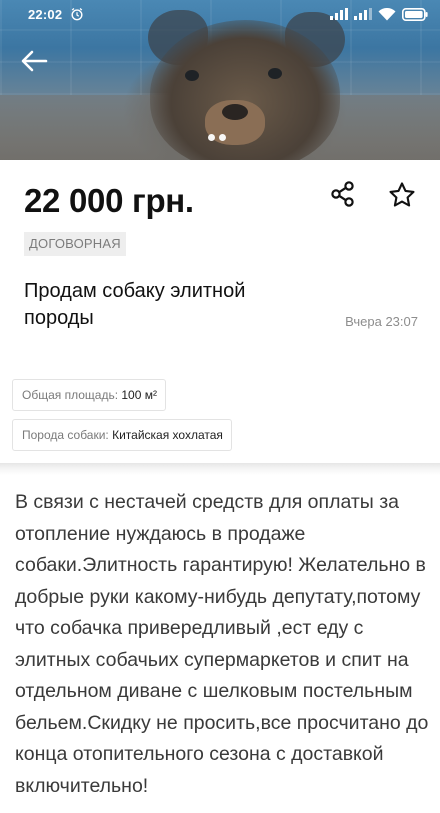  What do you see at coordinates (343, 194) in the screenshot?
I see `share-icon` at bounding box center [343, 194].